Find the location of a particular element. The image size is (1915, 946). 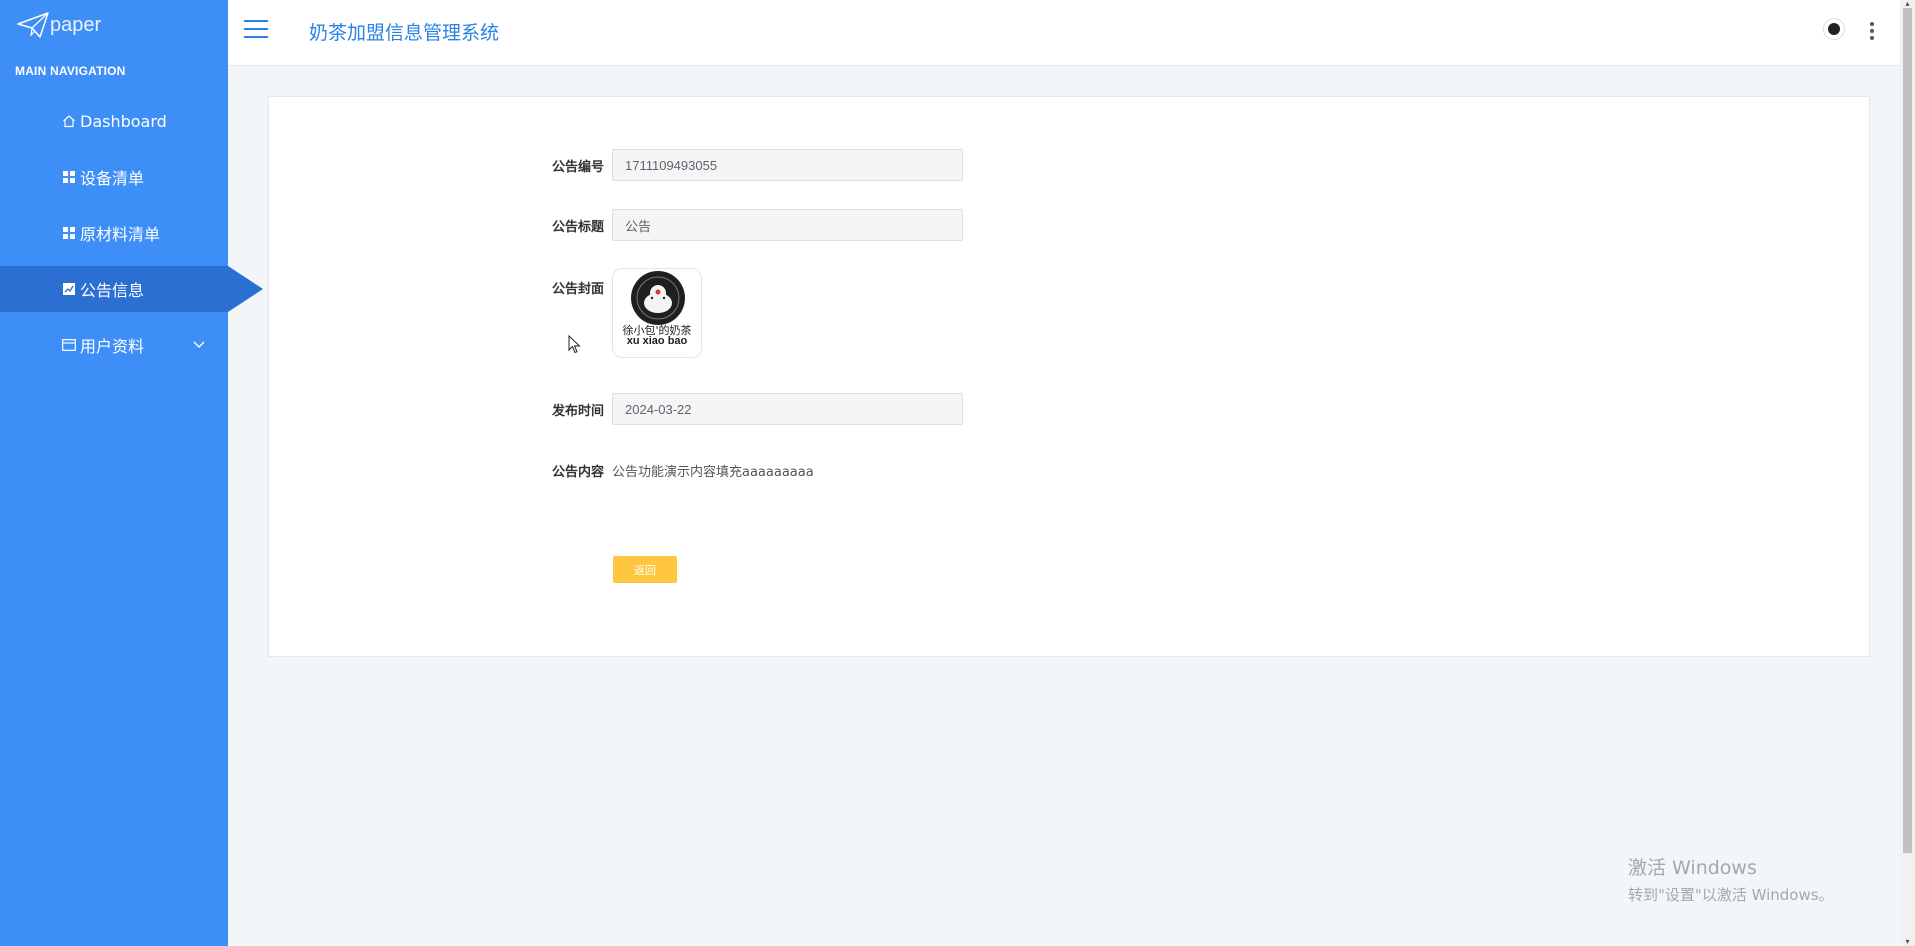

publish-date-input: 2024-03-22 is located at coordinates (787, 409).